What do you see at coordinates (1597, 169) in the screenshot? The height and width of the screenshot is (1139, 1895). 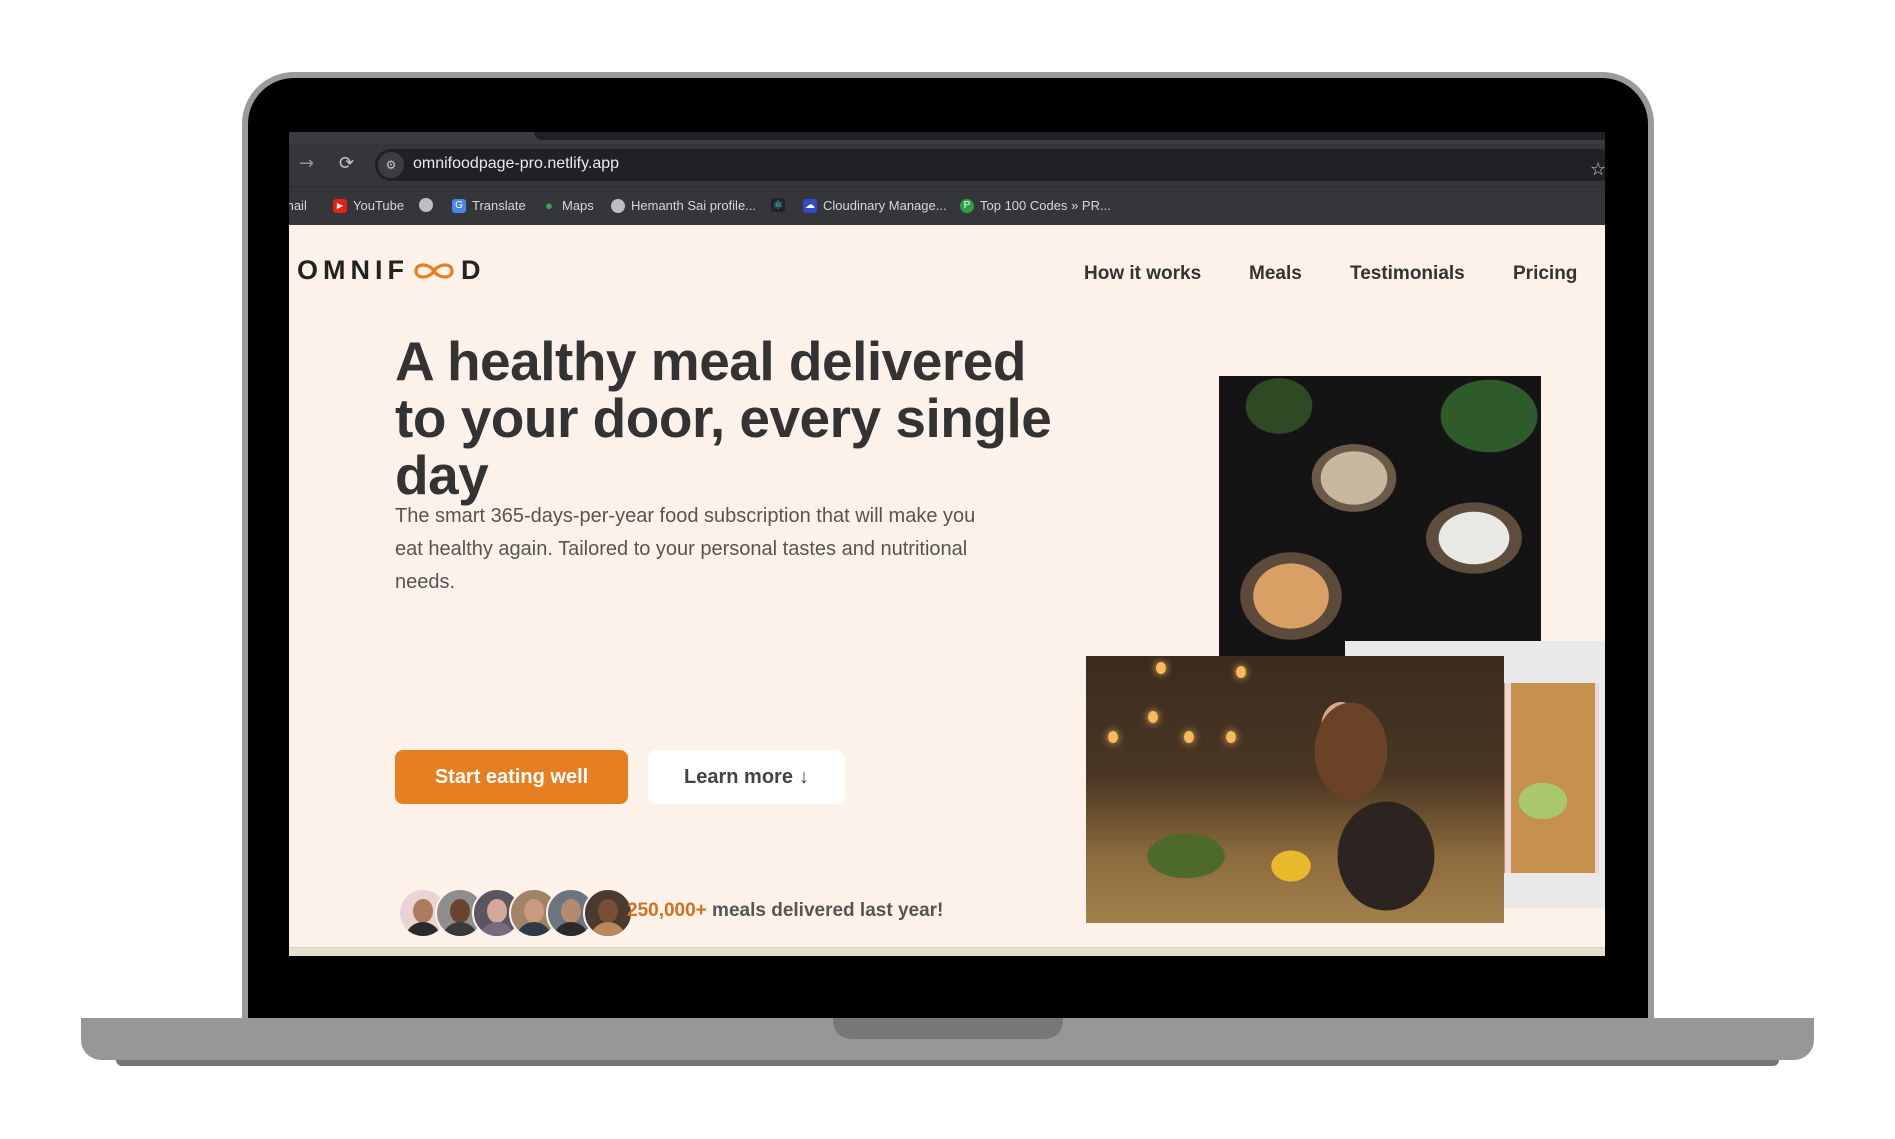 I see `bookmark-star-icon: ☆` at bounding box center [1597, 169].